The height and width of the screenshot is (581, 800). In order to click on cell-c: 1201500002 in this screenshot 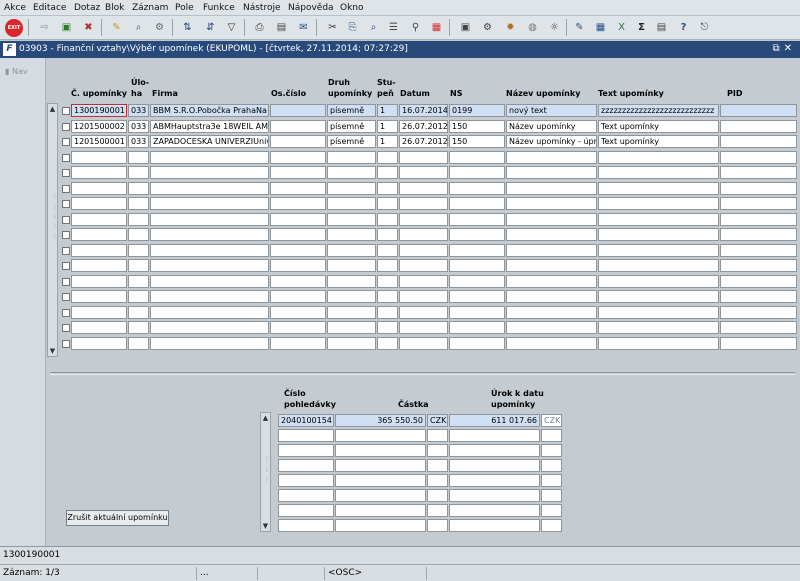, I will do `click(99, 126)`.